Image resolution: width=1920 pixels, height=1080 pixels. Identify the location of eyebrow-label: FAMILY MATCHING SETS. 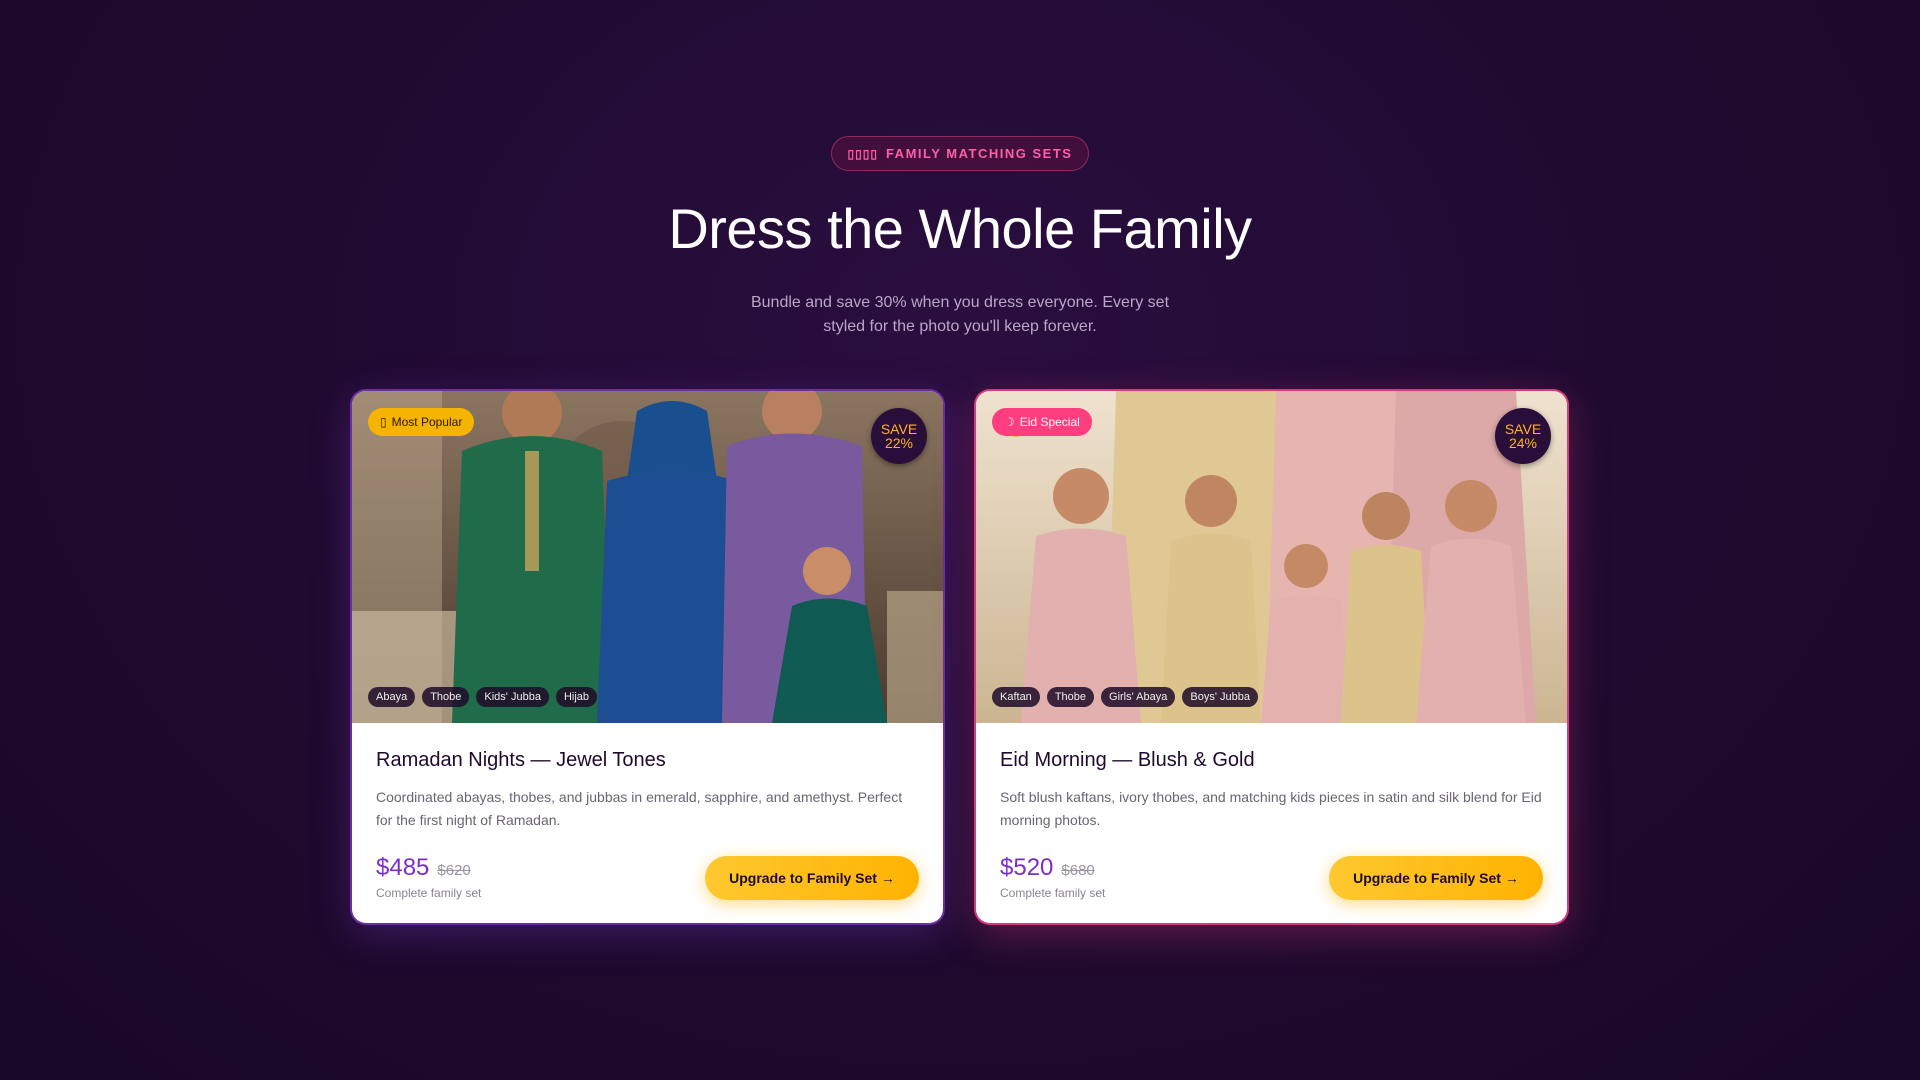
(979, 153).